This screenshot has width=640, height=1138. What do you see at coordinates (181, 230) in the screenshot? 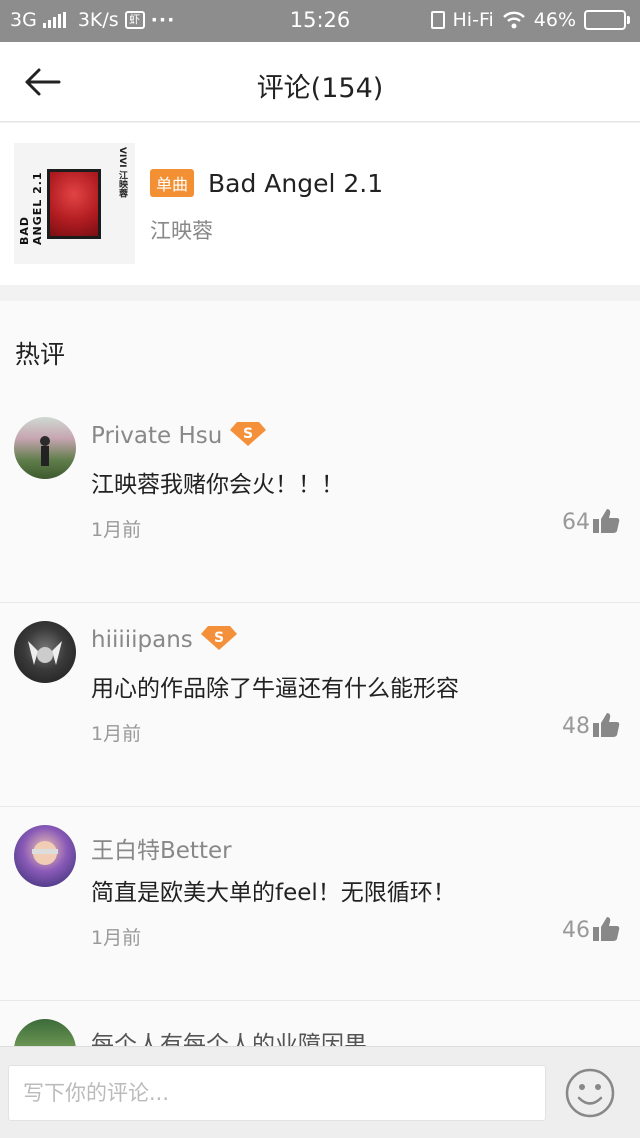
I see `song-artist: 江映蓉` at bounding box center [181, 230].